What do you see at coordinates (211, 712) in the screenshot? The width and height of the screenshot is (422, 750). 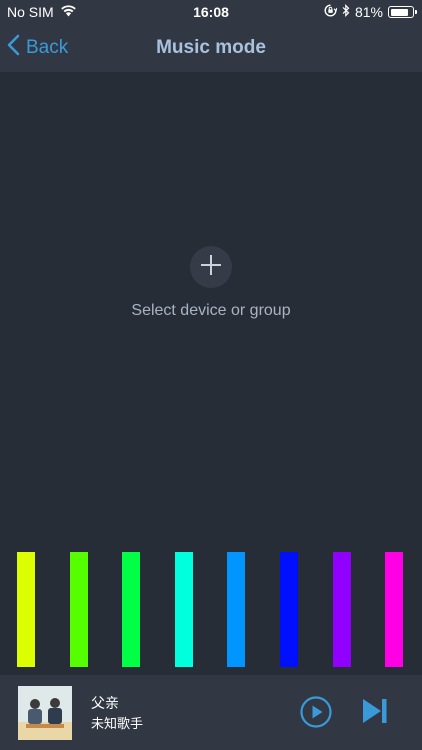 I see `music-player-bar: 父亲 未知歌手` at bounding box center [211, 712].